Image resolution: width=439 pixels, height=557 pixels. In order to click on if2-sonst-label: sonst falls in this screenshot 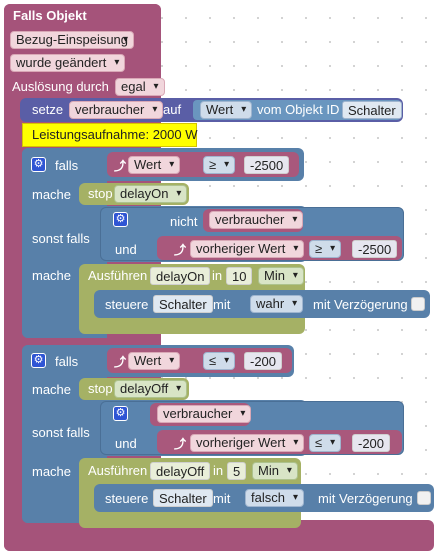, I will do `click(61, 432)`.